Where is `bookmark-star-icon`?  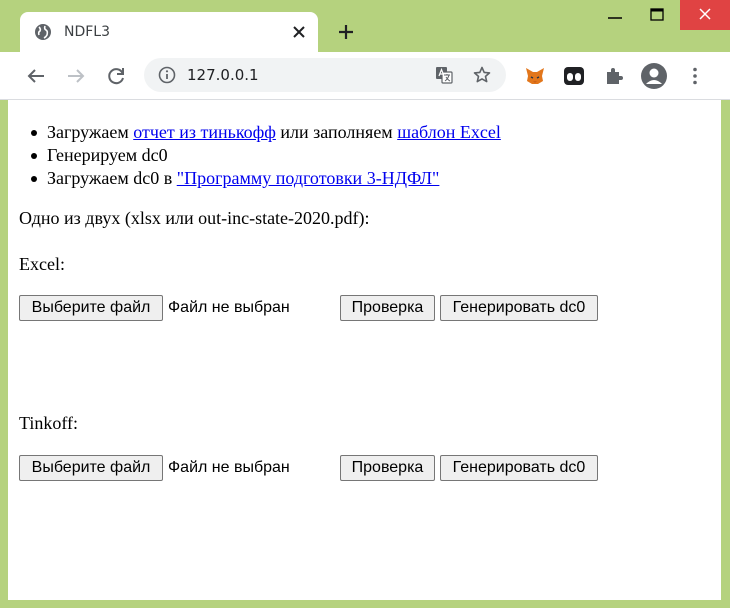
bookmark-star-icon is located at coordinates (482, 75).